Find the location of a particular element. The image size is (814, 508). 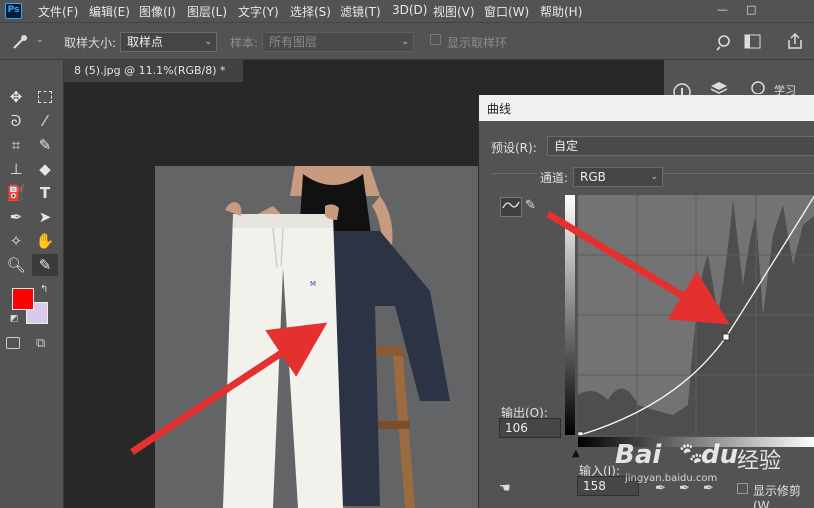

shape-tool-icon: ✧ is located at coordinates (16, 241).